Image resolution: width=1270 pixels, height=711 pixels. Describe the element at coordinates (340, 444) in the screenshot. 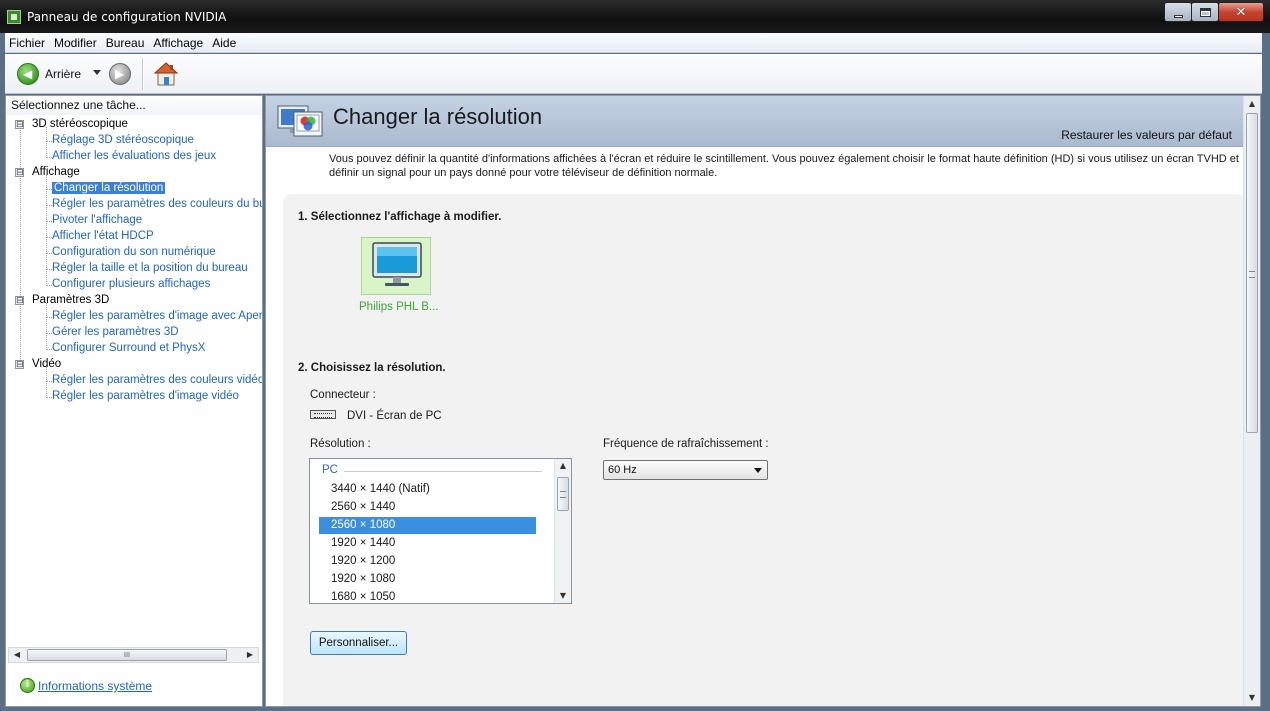

I see `resolution-label: Résolution :` at that location.